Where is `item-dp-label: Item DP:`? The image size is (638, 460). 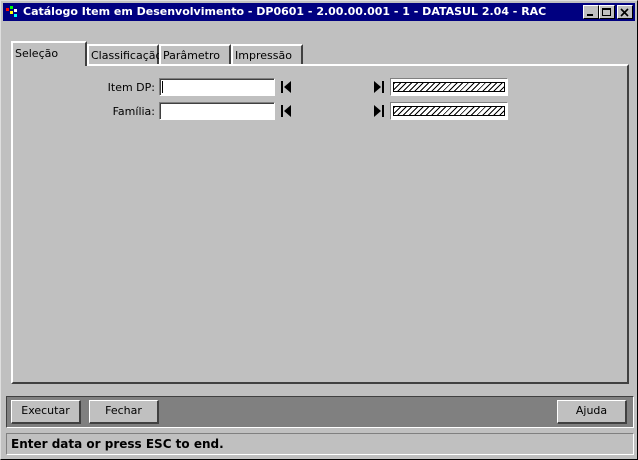 item-dp-label: Item DP: is located at coordinates (131, 87).